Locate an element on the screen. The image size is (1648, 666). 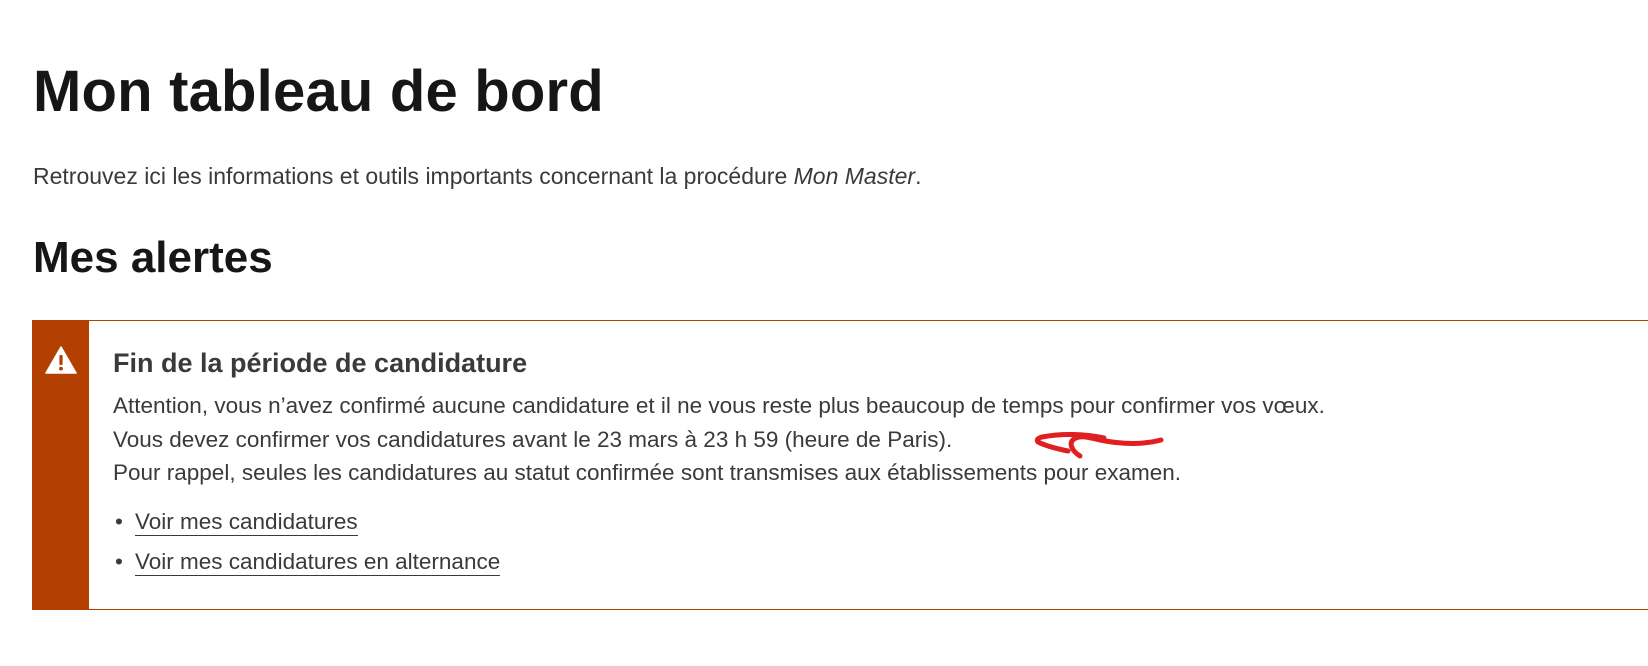
warning-icon is located at coordinates (61, 360).